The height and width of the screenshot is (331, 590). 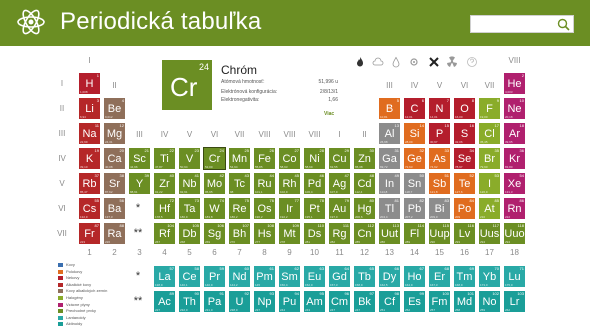 What do you see at coordinates (389, 233) in the screenshot?
I see `element-cell: 113 Uut 286` at bounding box center [389, 233].